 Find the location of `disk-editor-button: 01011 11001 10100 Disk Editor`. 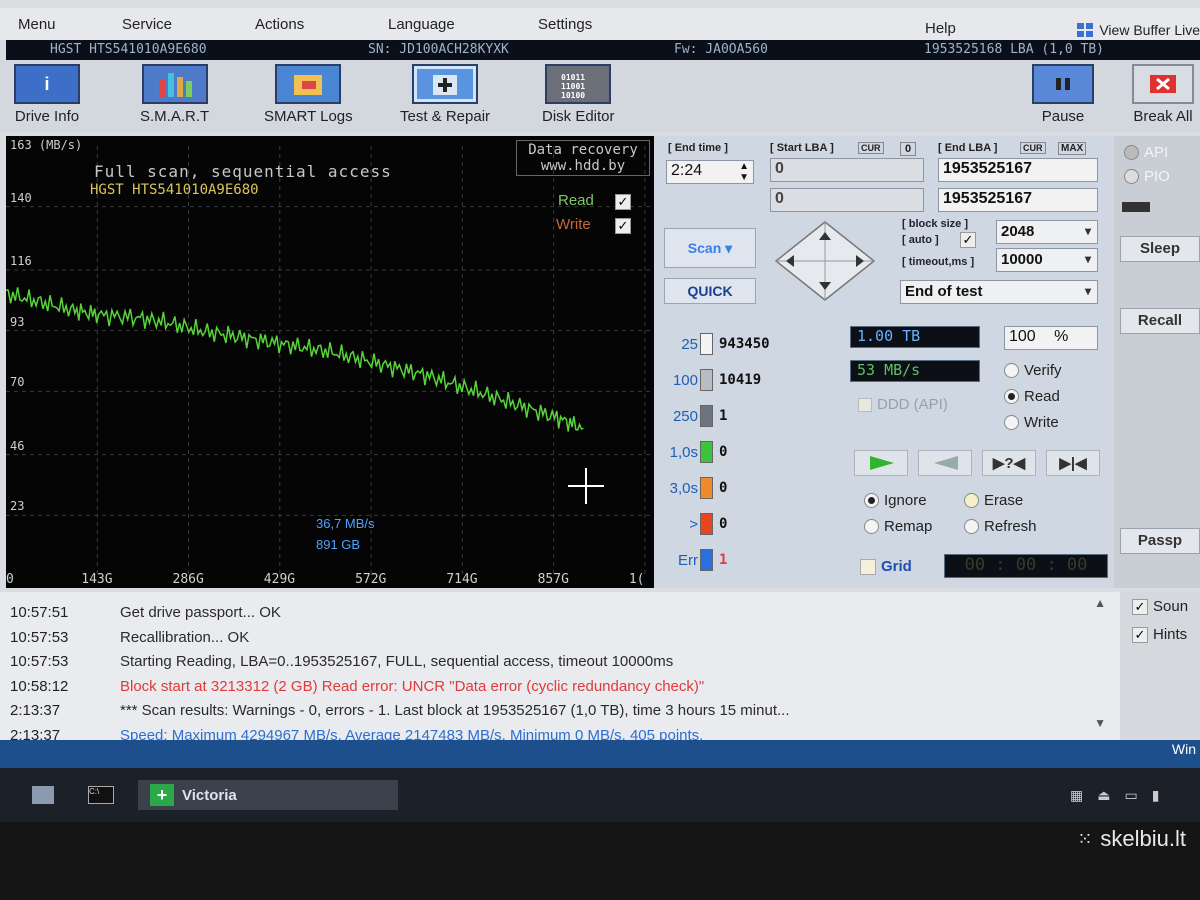

disk-editor-button: 01011 11001 10100 Disk Editor is located at coordinates (578, 94).